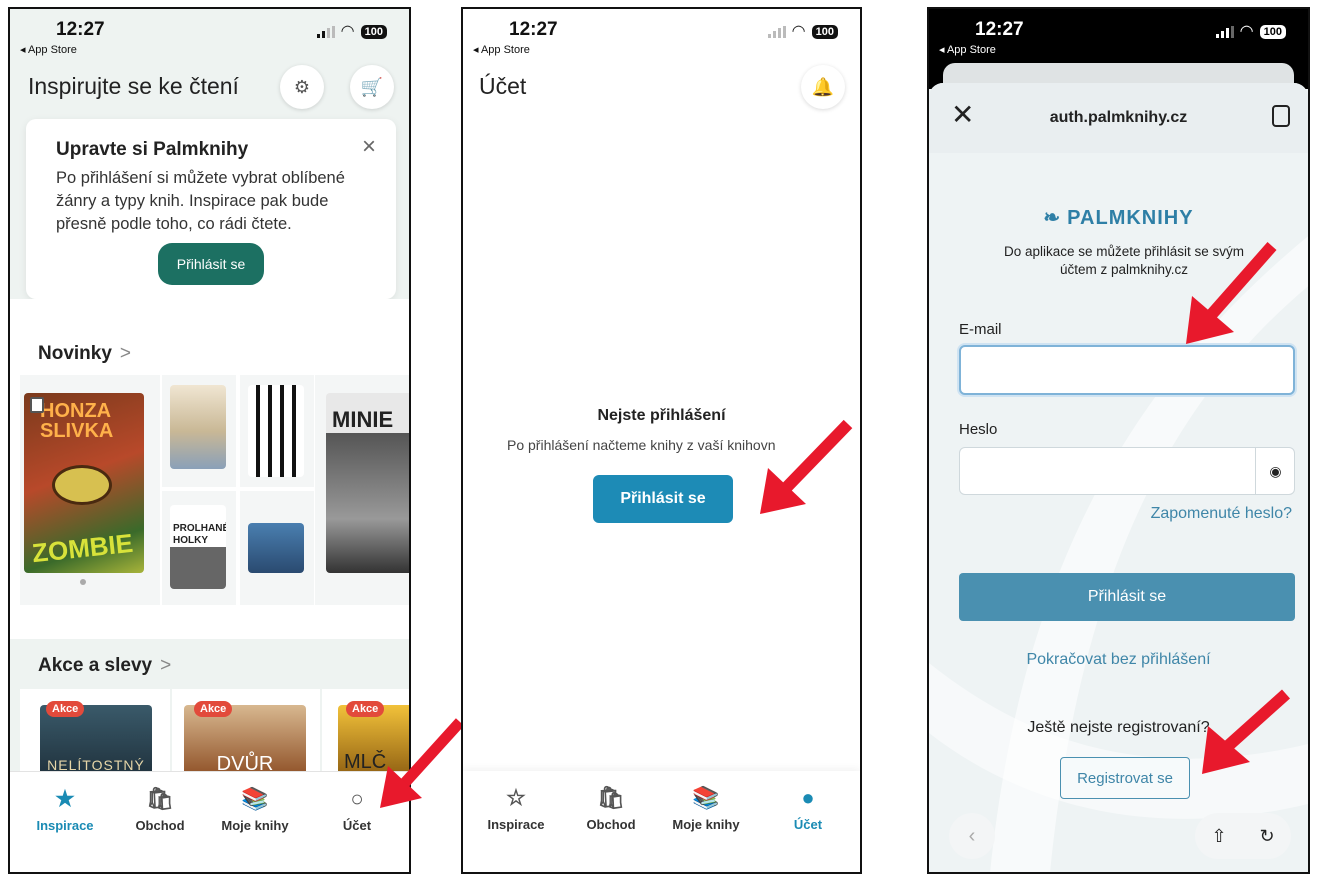  What do you see at coordinates (1052, 218) in the screenshot?
I see `palm-leaf-icon: ❧` at bounding box center [1052, 218].